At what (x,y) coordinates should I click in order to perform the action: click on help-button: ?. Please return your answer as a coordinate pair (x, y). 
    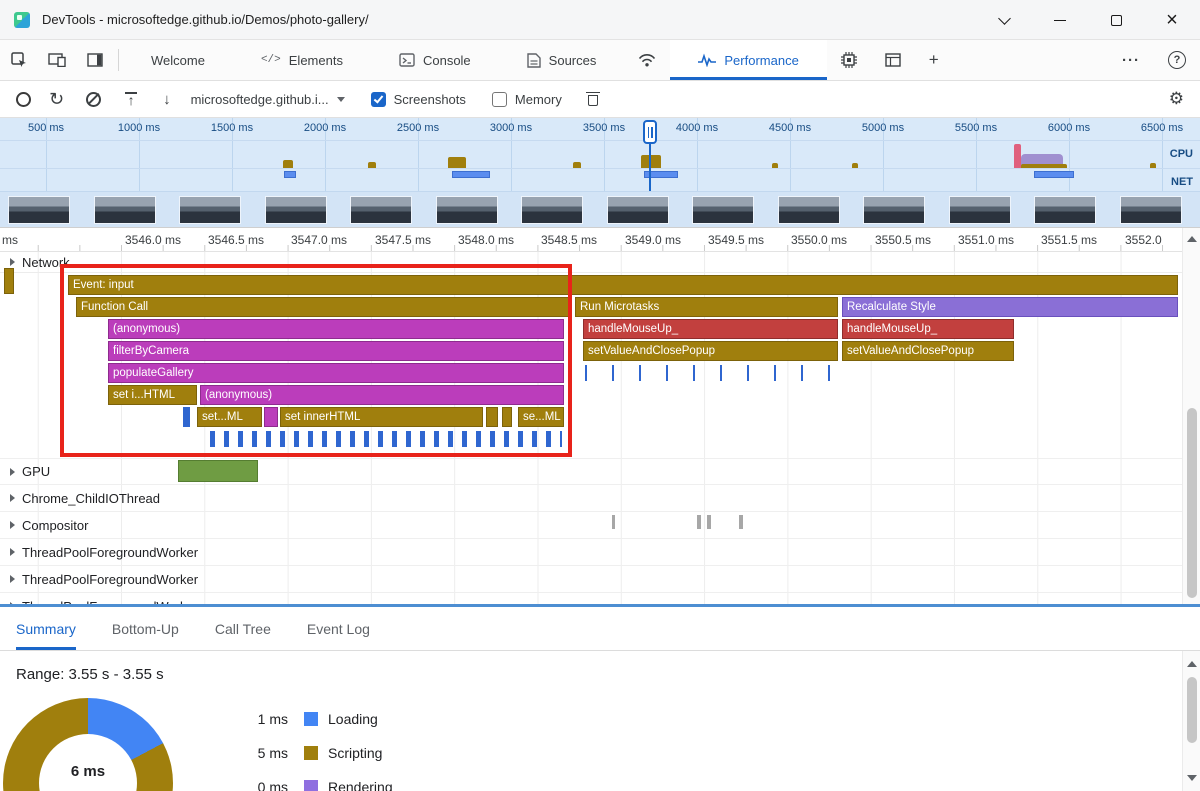
    Looking at the image, I should click on (1177, 60).